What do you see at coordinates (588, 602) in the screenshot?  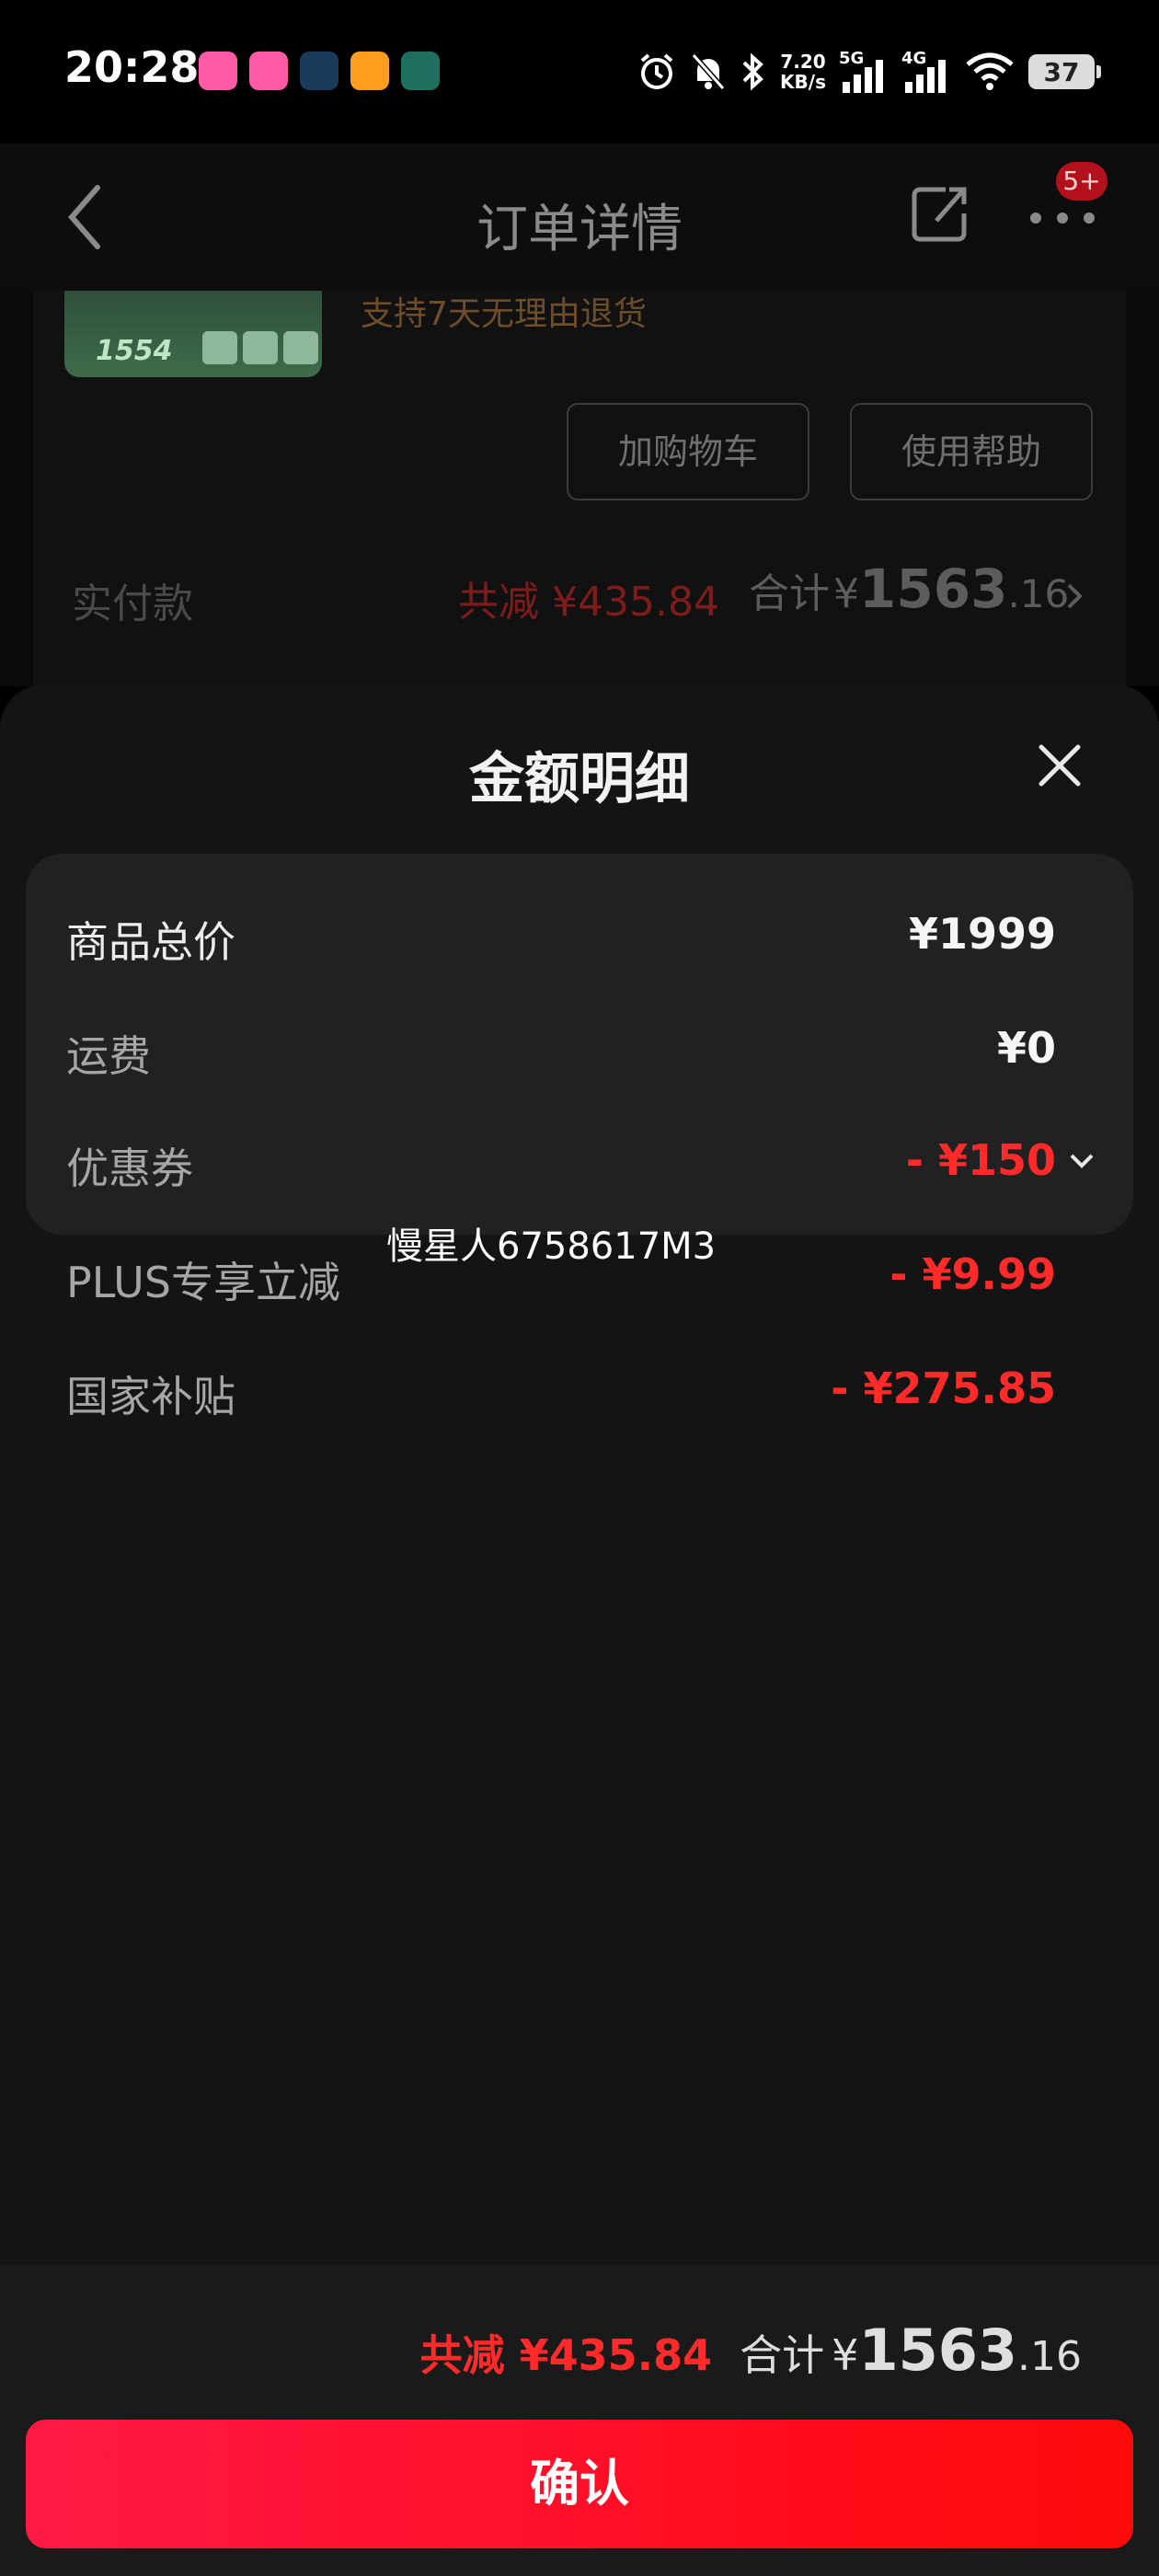 I see `paid-reduce-amount: 共减 ¥435.84` at bounding box center [588, 602].